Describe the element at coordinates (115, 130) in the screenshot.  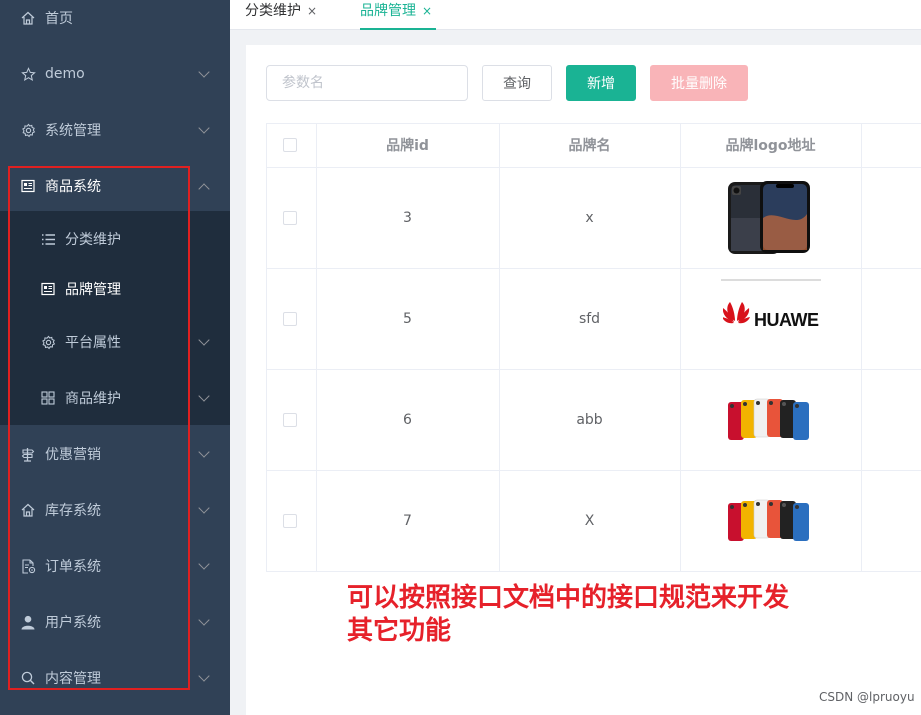
I see `sidebar-item-system: 系统管理` at that location.